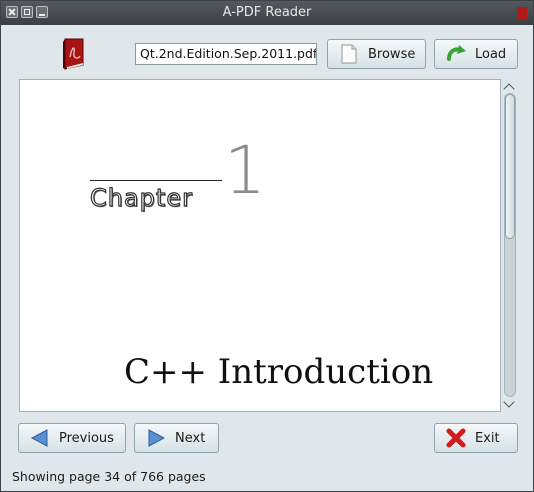  I want to click on previous-button: Previous, so click(72, 438).